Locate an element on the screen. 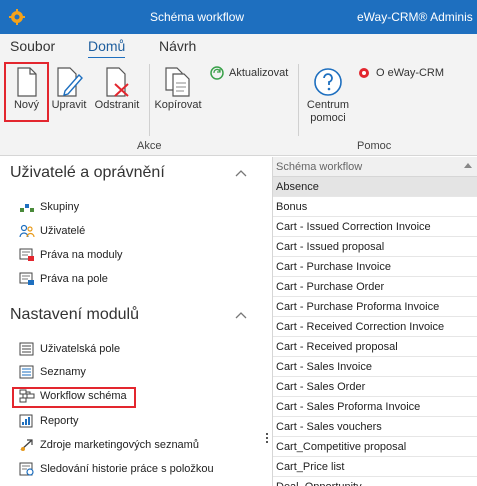  edit-document-icon is located at coordinates (70, 82).